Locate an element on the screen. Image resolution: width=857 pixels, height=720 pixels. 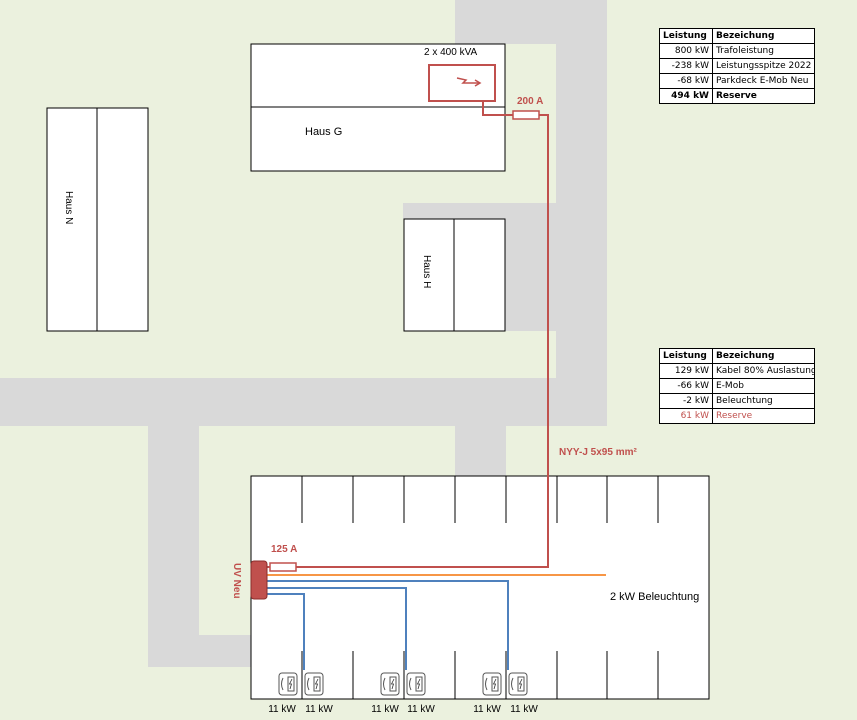
table2-cell-label: E-Mob is located at coordinates (763, 386).